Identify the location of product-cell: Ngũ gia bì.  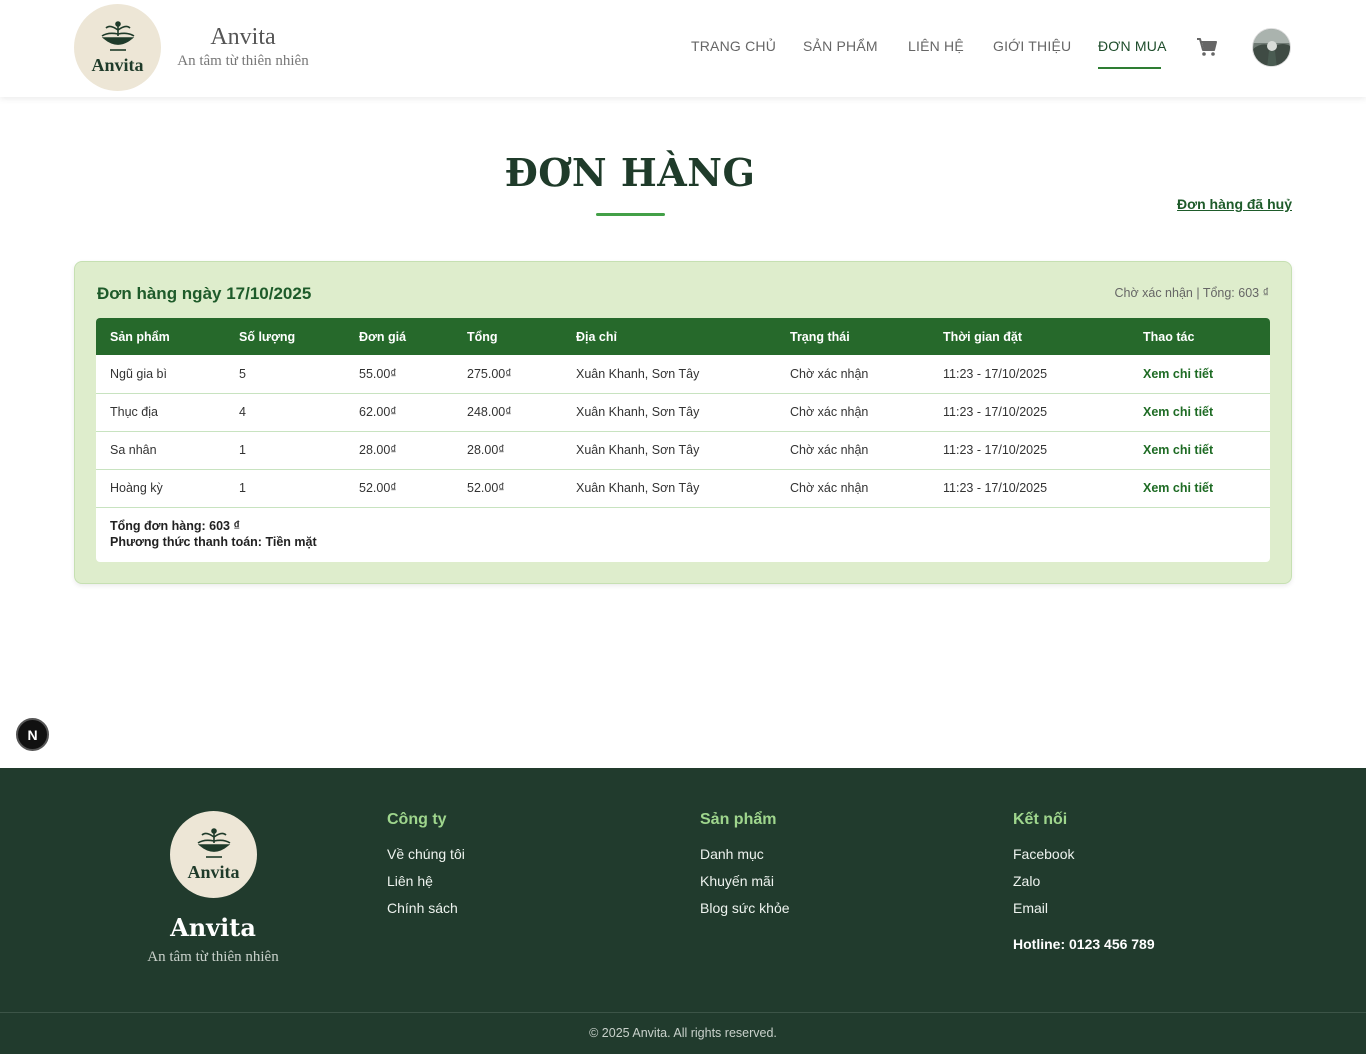
(160, 374).